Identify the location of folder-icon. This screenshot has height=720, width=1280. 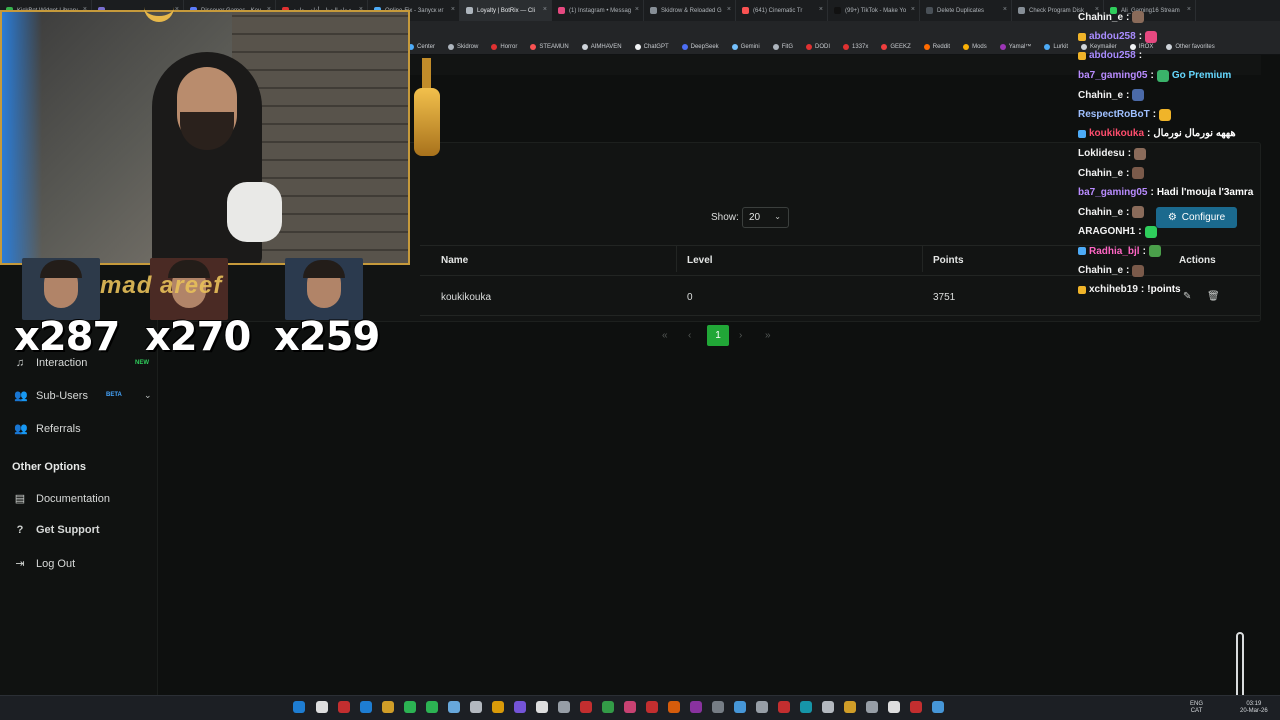
(498, 707).